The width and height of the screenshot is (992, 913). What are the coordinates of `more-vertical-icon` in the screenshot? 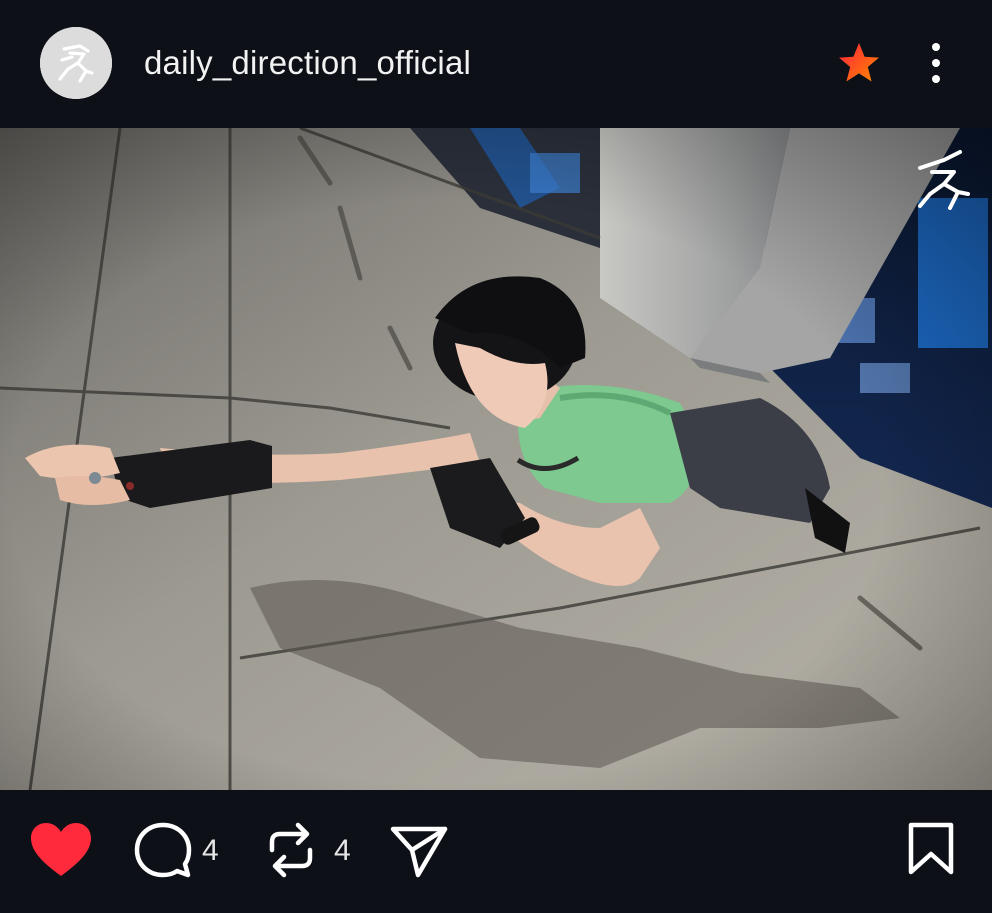 It's located at (936, 63).